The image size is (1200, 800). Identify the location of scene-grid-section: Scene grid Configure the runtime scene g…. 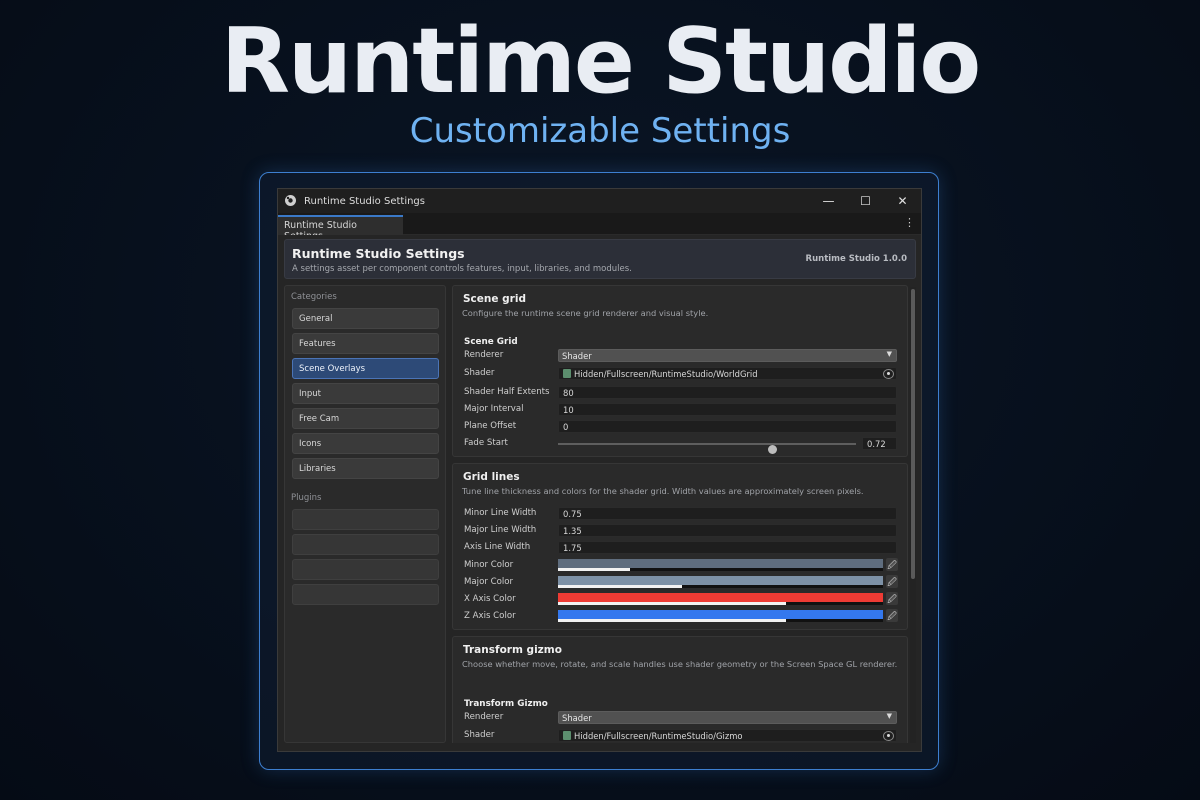
(680, 371).